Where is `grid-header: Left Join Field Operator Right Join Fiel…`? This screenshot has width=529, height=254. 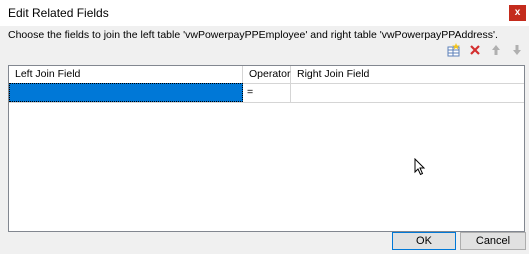
grid-header: Left Join Field Operator Right Join Fiel… is located at coordinates (266, 75).